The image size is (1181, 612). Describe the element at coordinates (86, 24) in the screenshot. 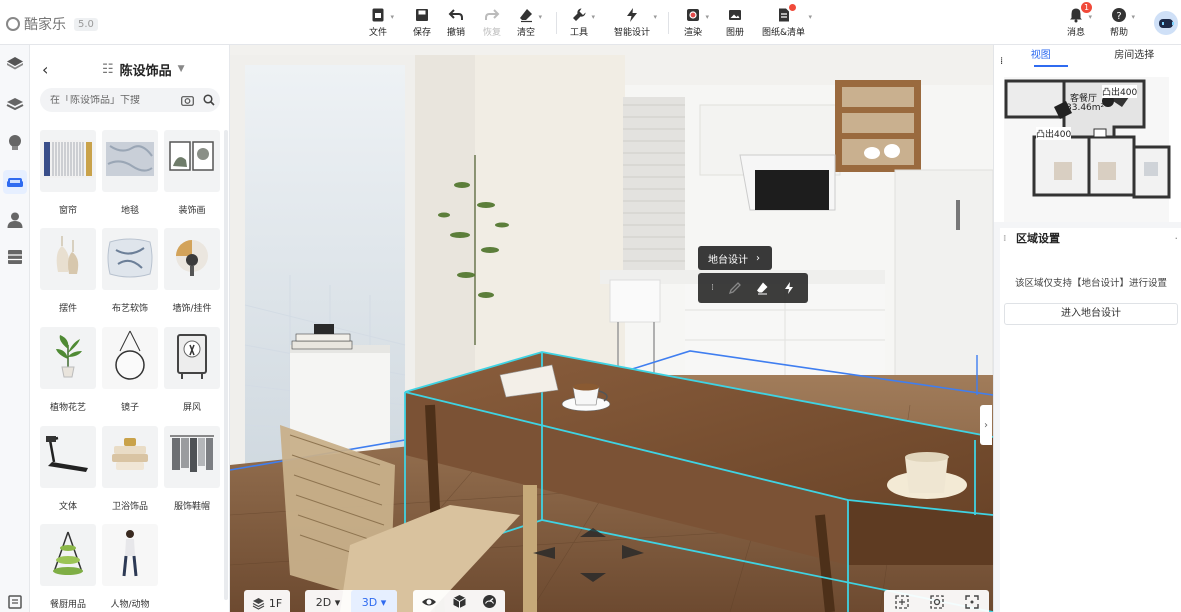

I see `app-version: 5.0` at that location.